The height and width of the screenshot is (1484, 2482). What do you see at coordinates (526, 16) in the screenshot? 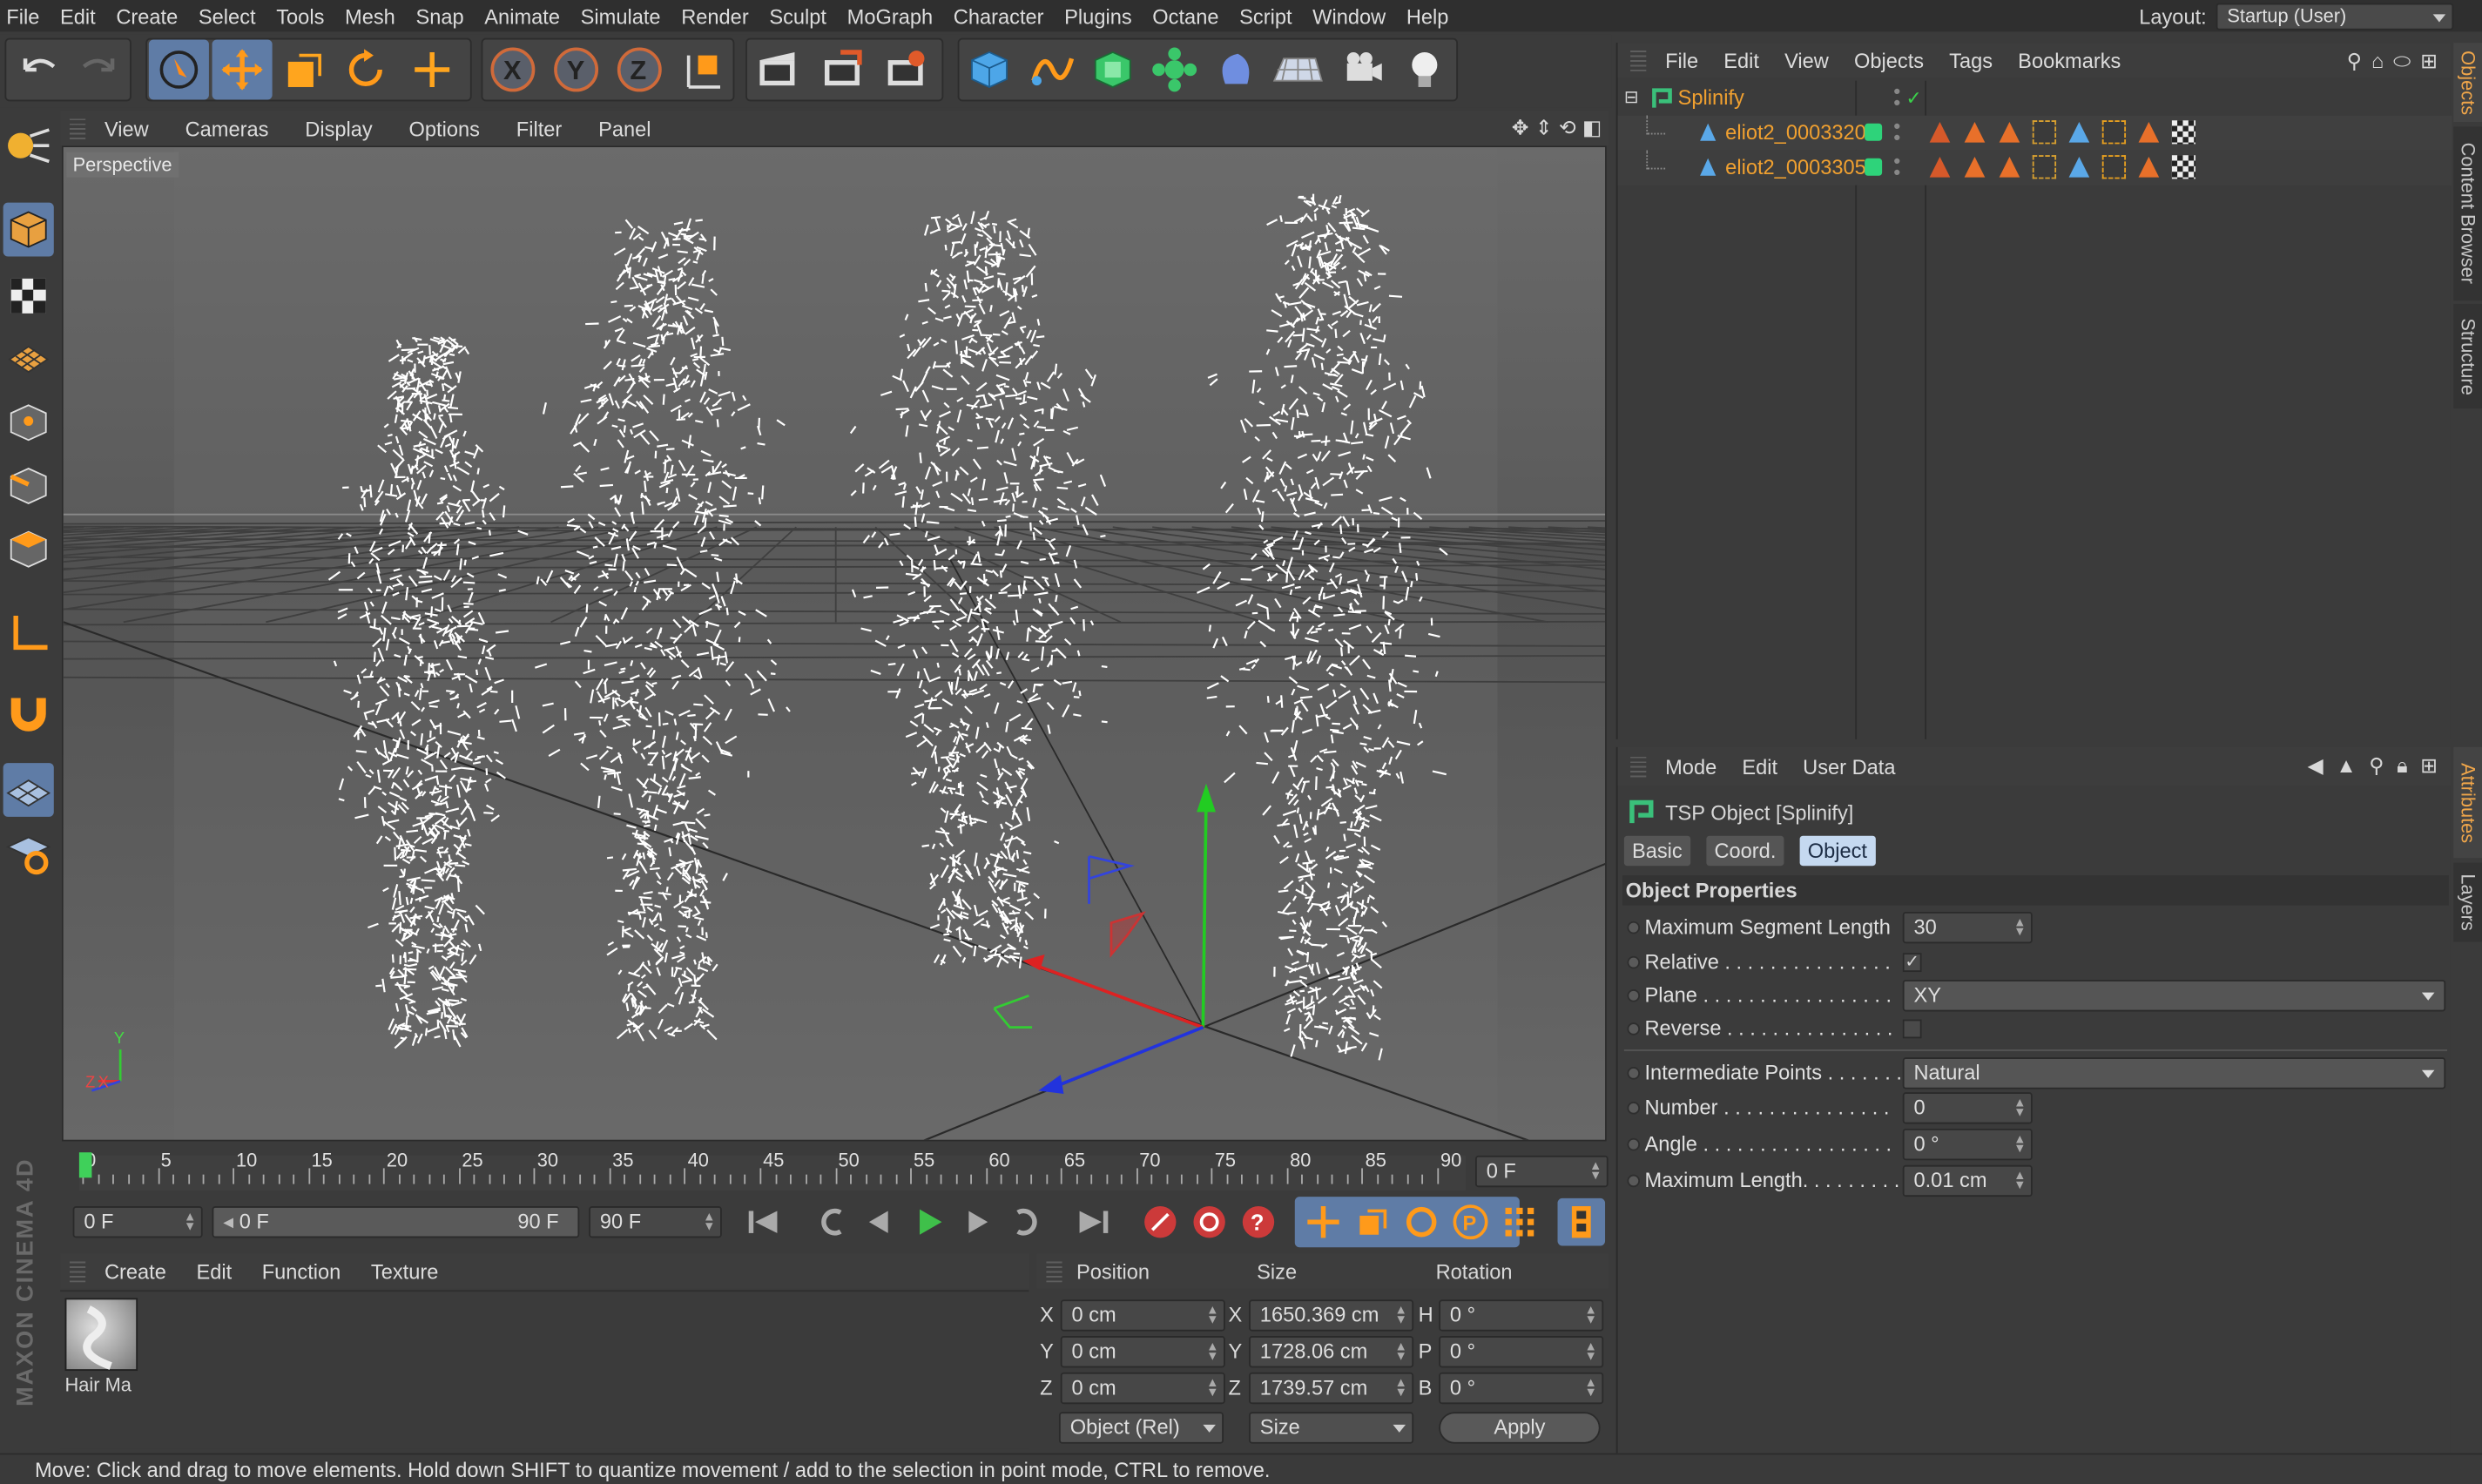
I see `menu-animate: Animate` at bounding box center [526, 16].